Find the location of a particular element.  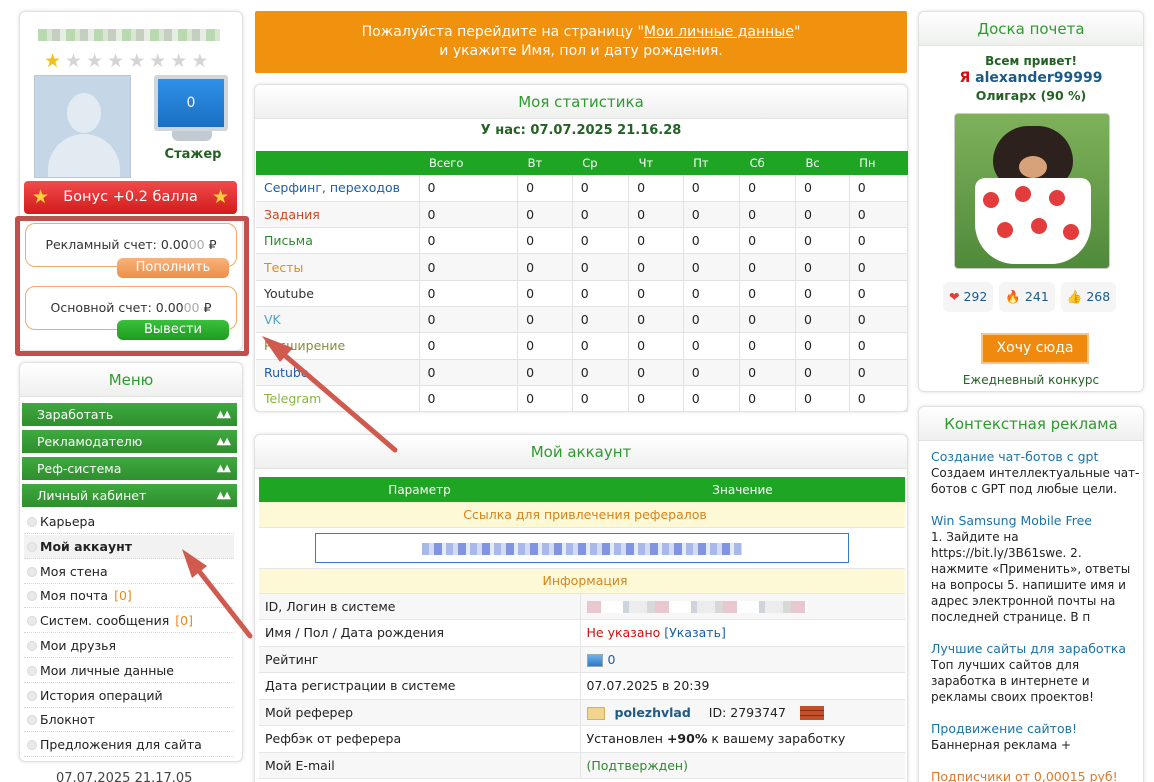

reaction-button: 👍 268 is located at coordinates (1088, 297).